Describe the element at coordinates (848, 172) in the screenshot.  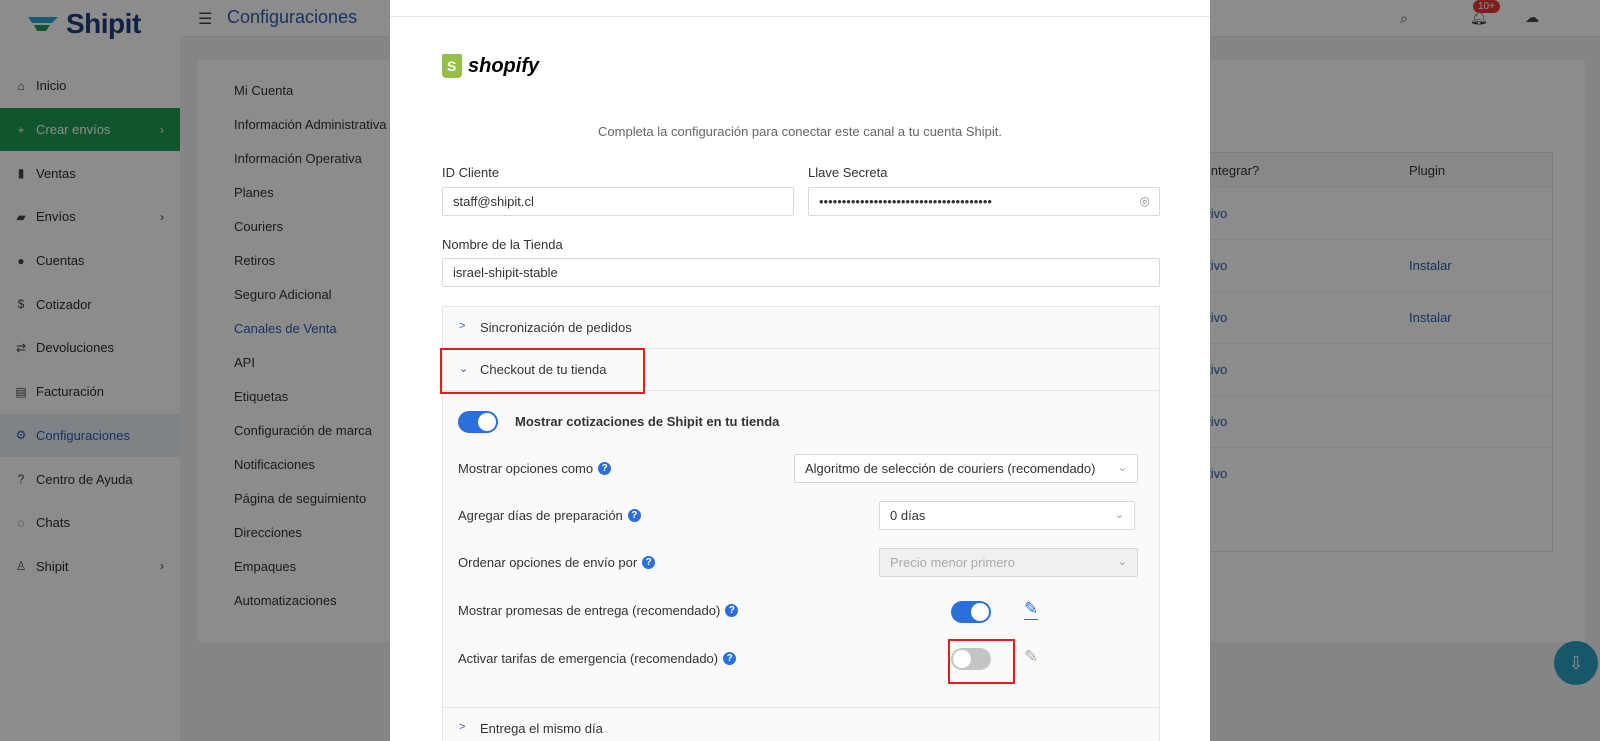
I see `secret-key-label: Llave Secreta` at that location.